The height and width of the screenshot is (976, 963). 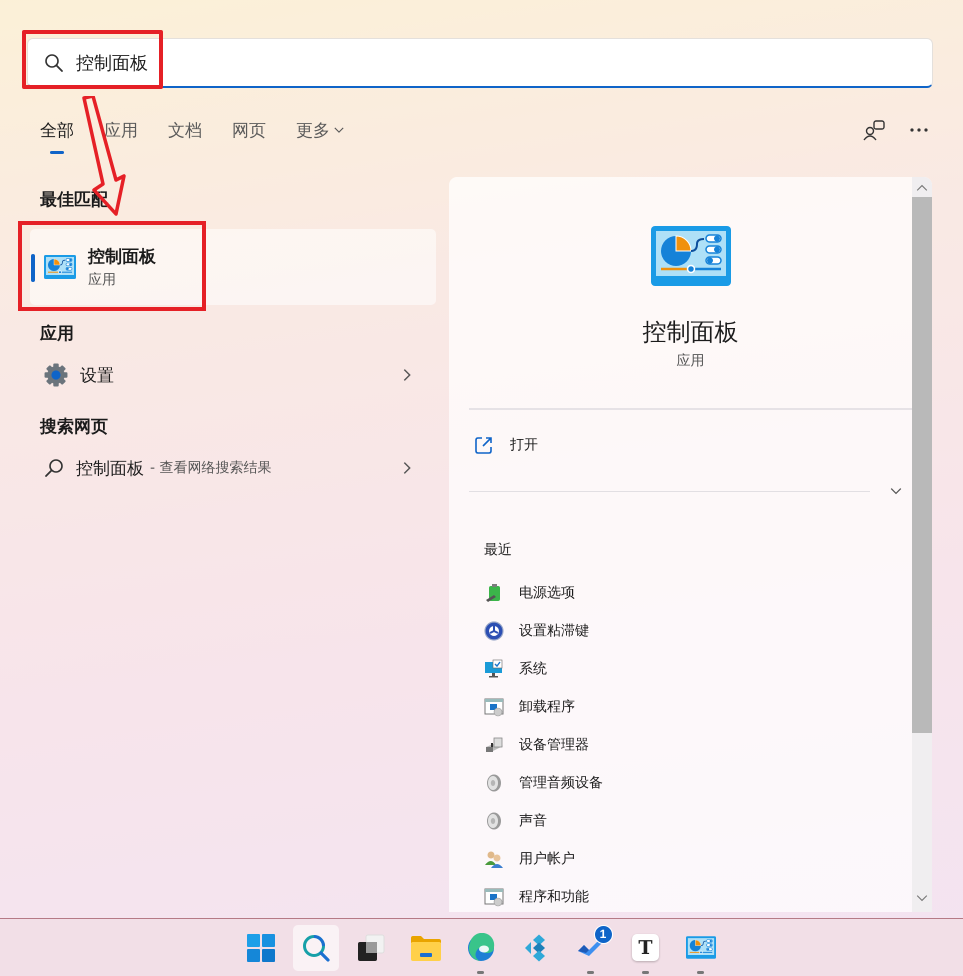 What do you see at coordinates (481, 947) in the screenshot?
I see `browser-wave-icon` at bounding box center [481, 947].